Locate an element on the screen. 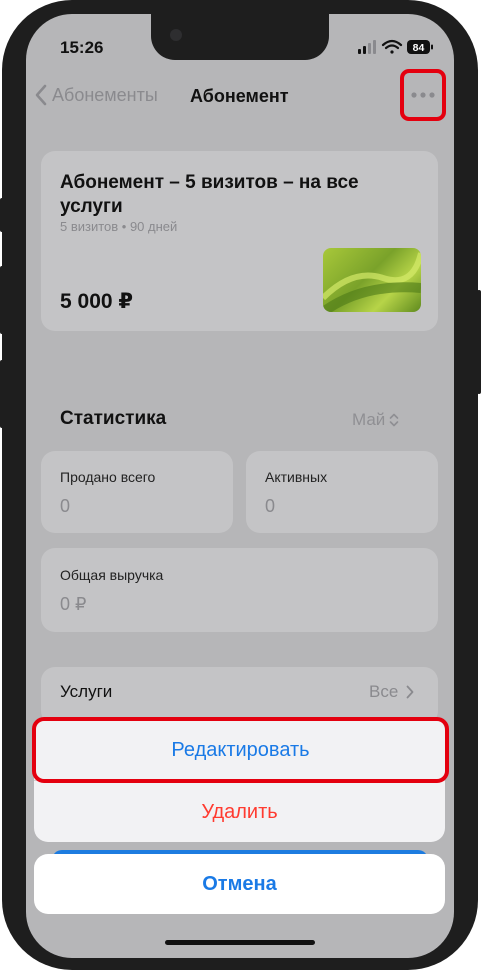 The image size is (481, 973). subscription-image is located at coordinates (372, 280).